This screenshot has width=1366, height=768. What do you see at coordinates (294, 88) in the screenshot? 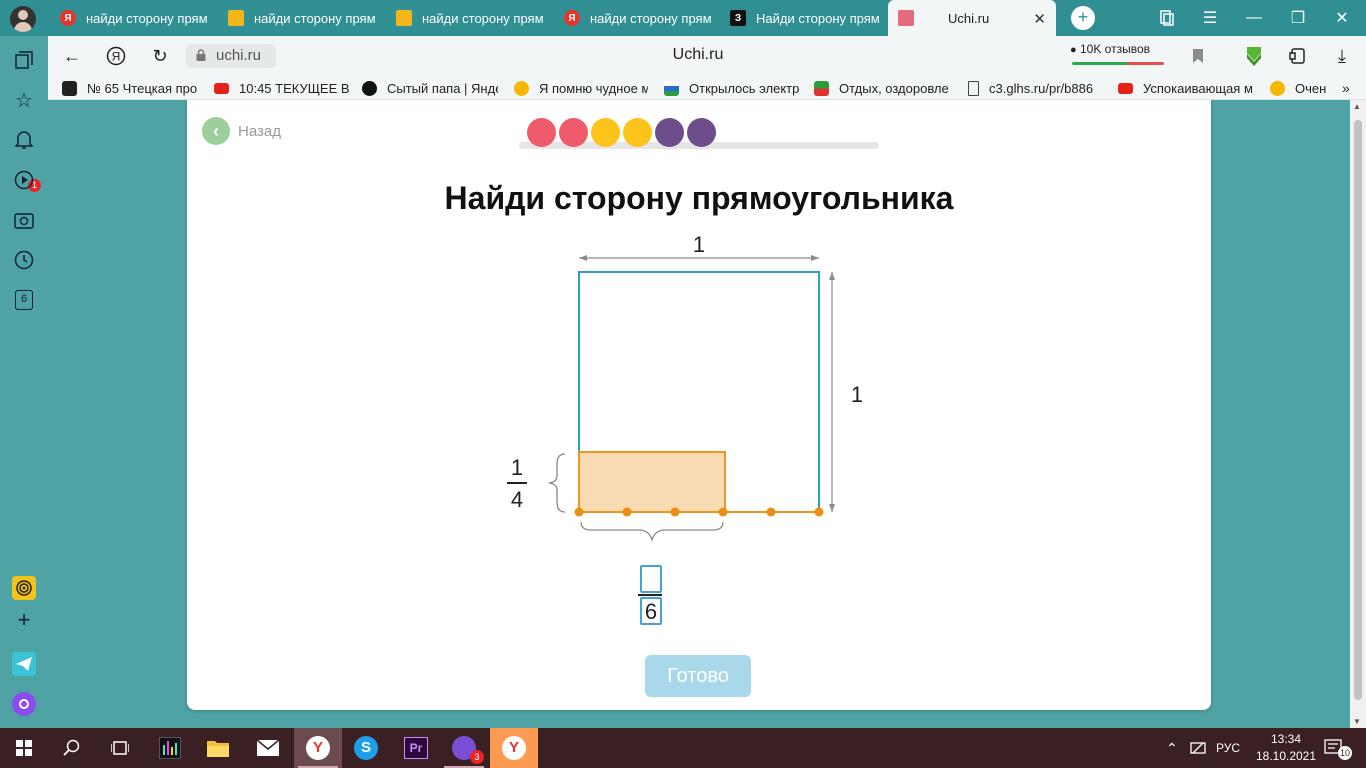
I see `bookmark-label: 10:45 ТЕКУЩЕЕ ВІ` at bounding box center [294, 88].